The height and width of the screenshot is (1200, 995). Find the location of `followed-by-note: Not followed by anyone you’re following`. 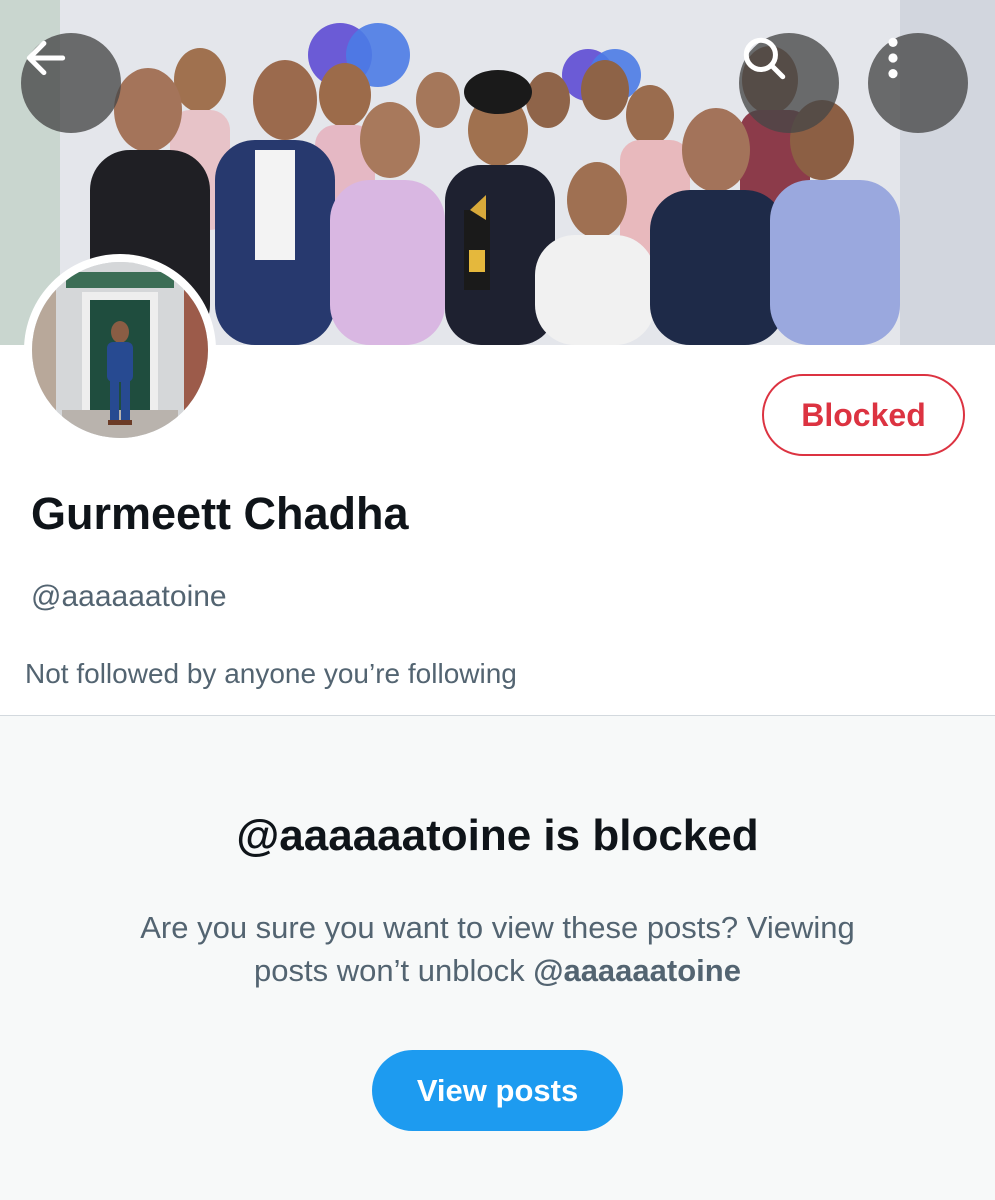

followed-by-note: Not followed by anyone you’re following is located at coordinates (271, 673).